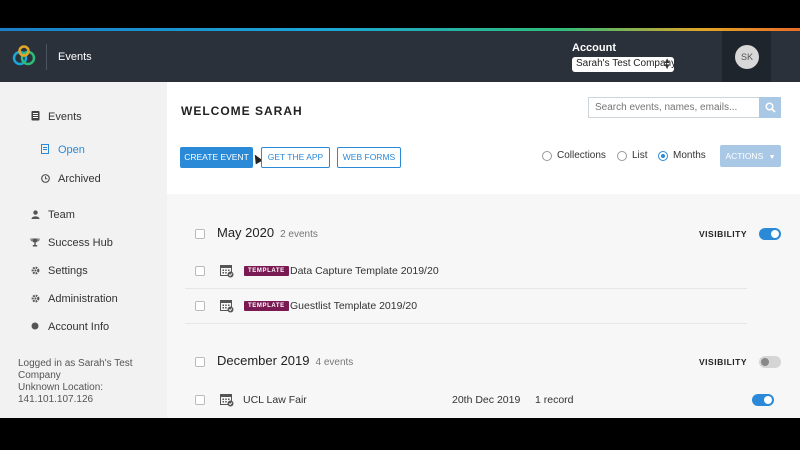 This screenshot has height=450, width=800. Describe the element at coordinates (61, 387) in the screenshot. I see `login-info-location: Unknown Location:` at that location.